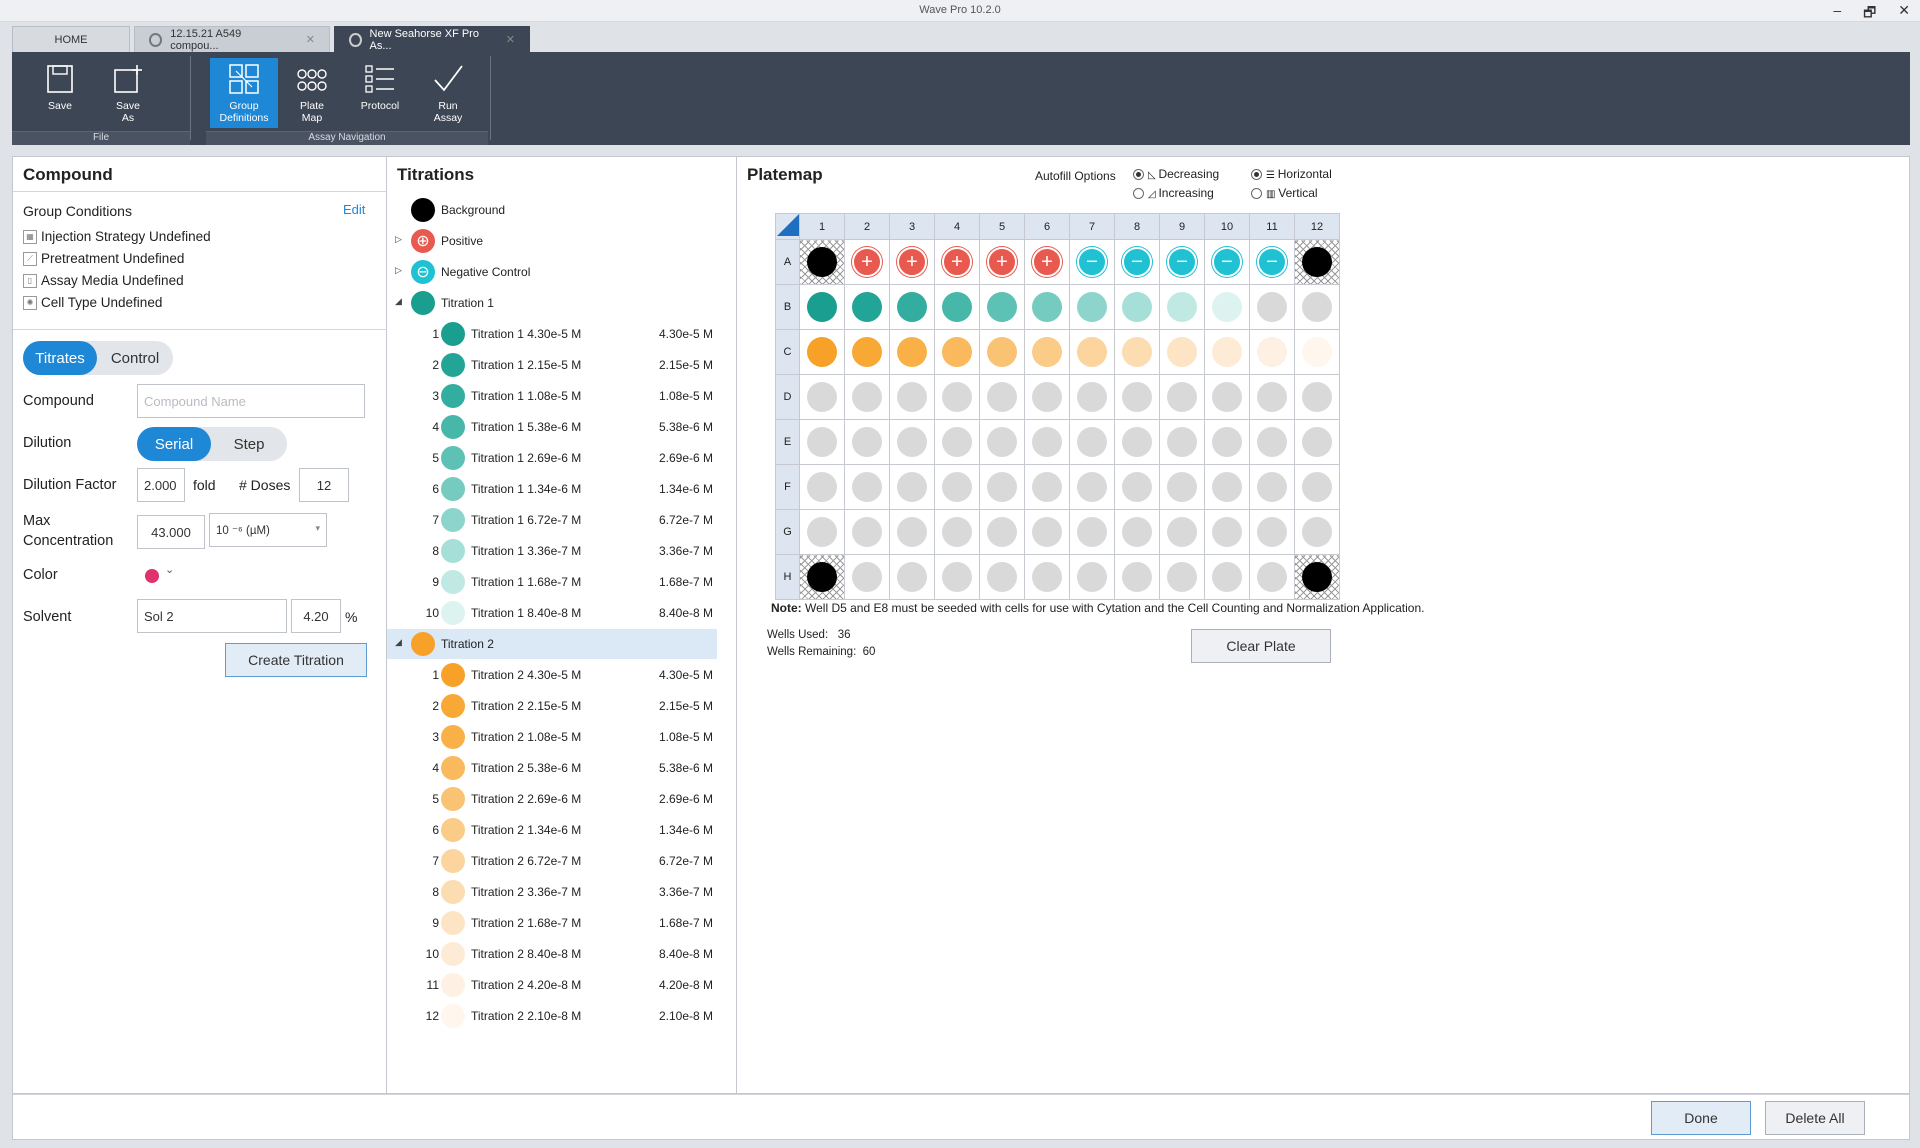  What do you see at coordinates (212, 616) in the screenshot?
I see `solvent-input: Sol 2` at bounding box center [212, 616].